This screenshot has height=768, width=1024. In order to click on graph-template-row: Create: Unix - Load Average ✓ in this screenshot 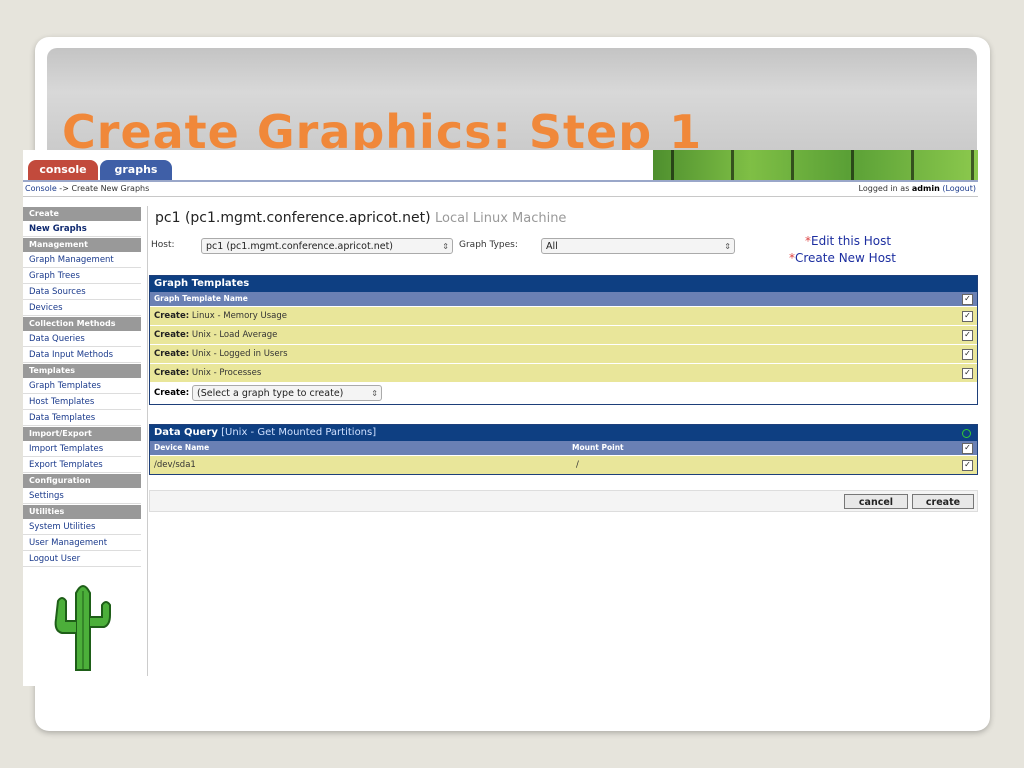, I will do `click(563, 334)`.